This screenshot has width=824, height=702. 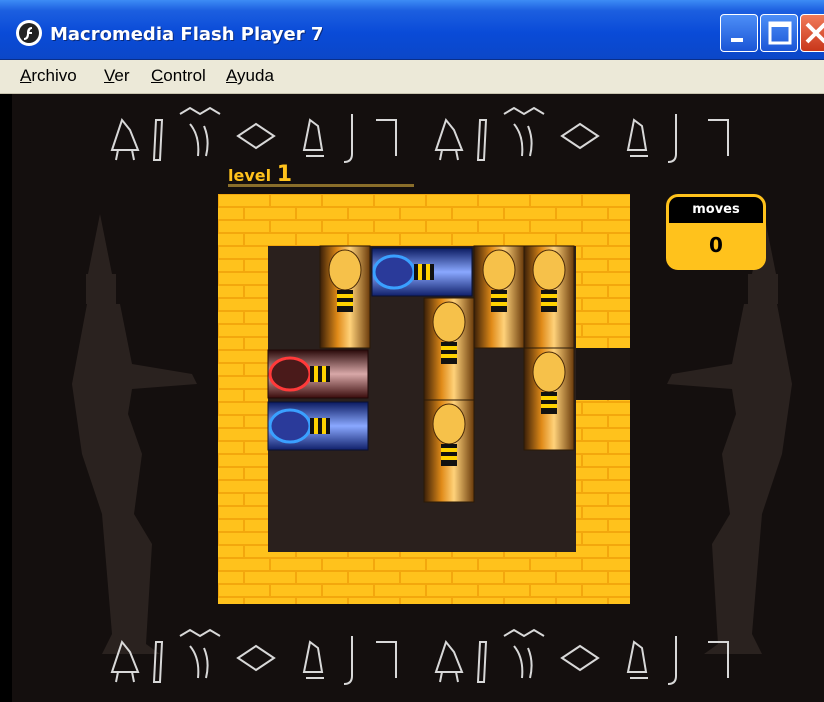 I want to click on level-label: level, so click(x=250, y=175).